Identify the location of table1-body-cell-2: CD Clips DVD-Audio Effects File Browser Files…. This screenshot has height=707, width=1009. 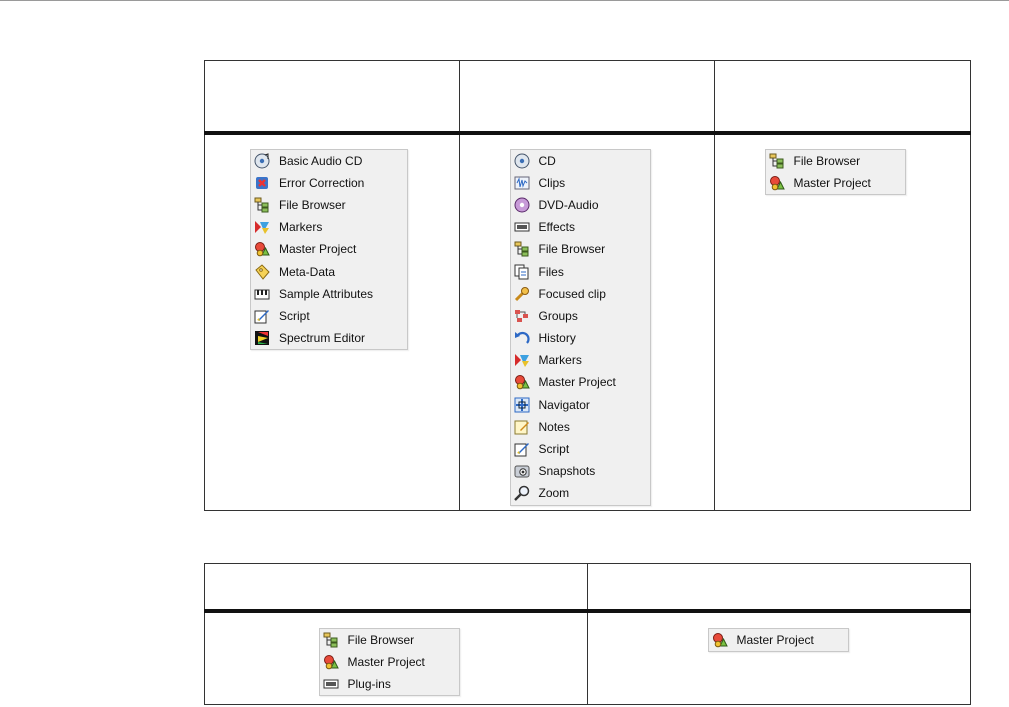
(587, 321).